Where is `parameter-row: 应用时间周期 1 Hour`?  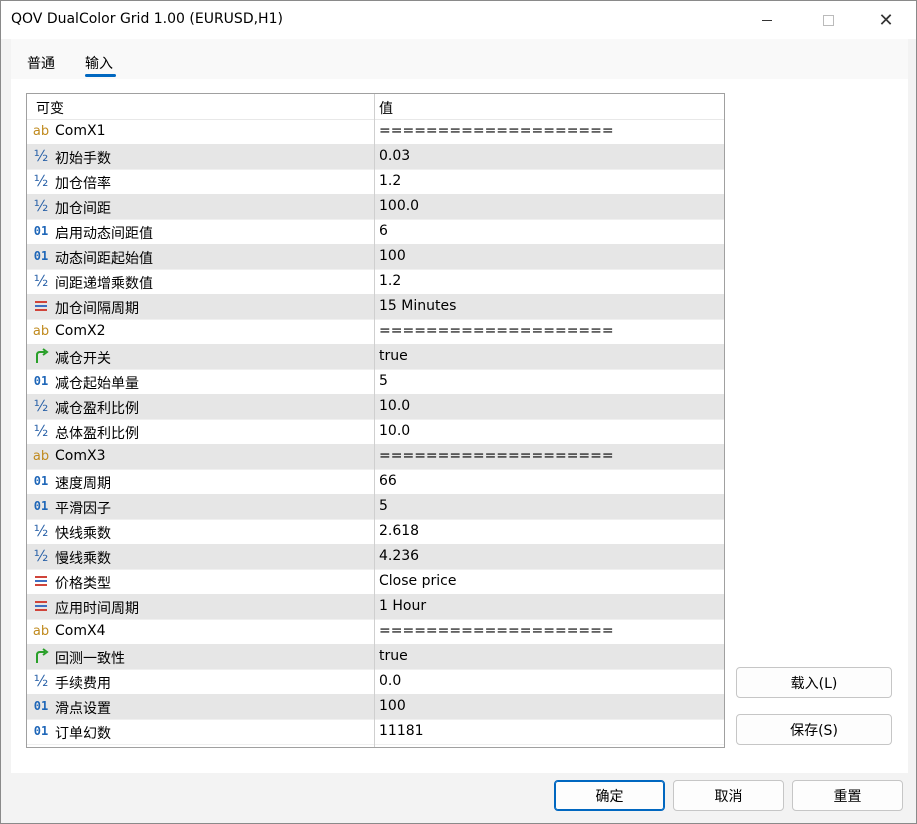 parameter-row: 应用时间周期 1 Hour is located at coordinates (375, 607).